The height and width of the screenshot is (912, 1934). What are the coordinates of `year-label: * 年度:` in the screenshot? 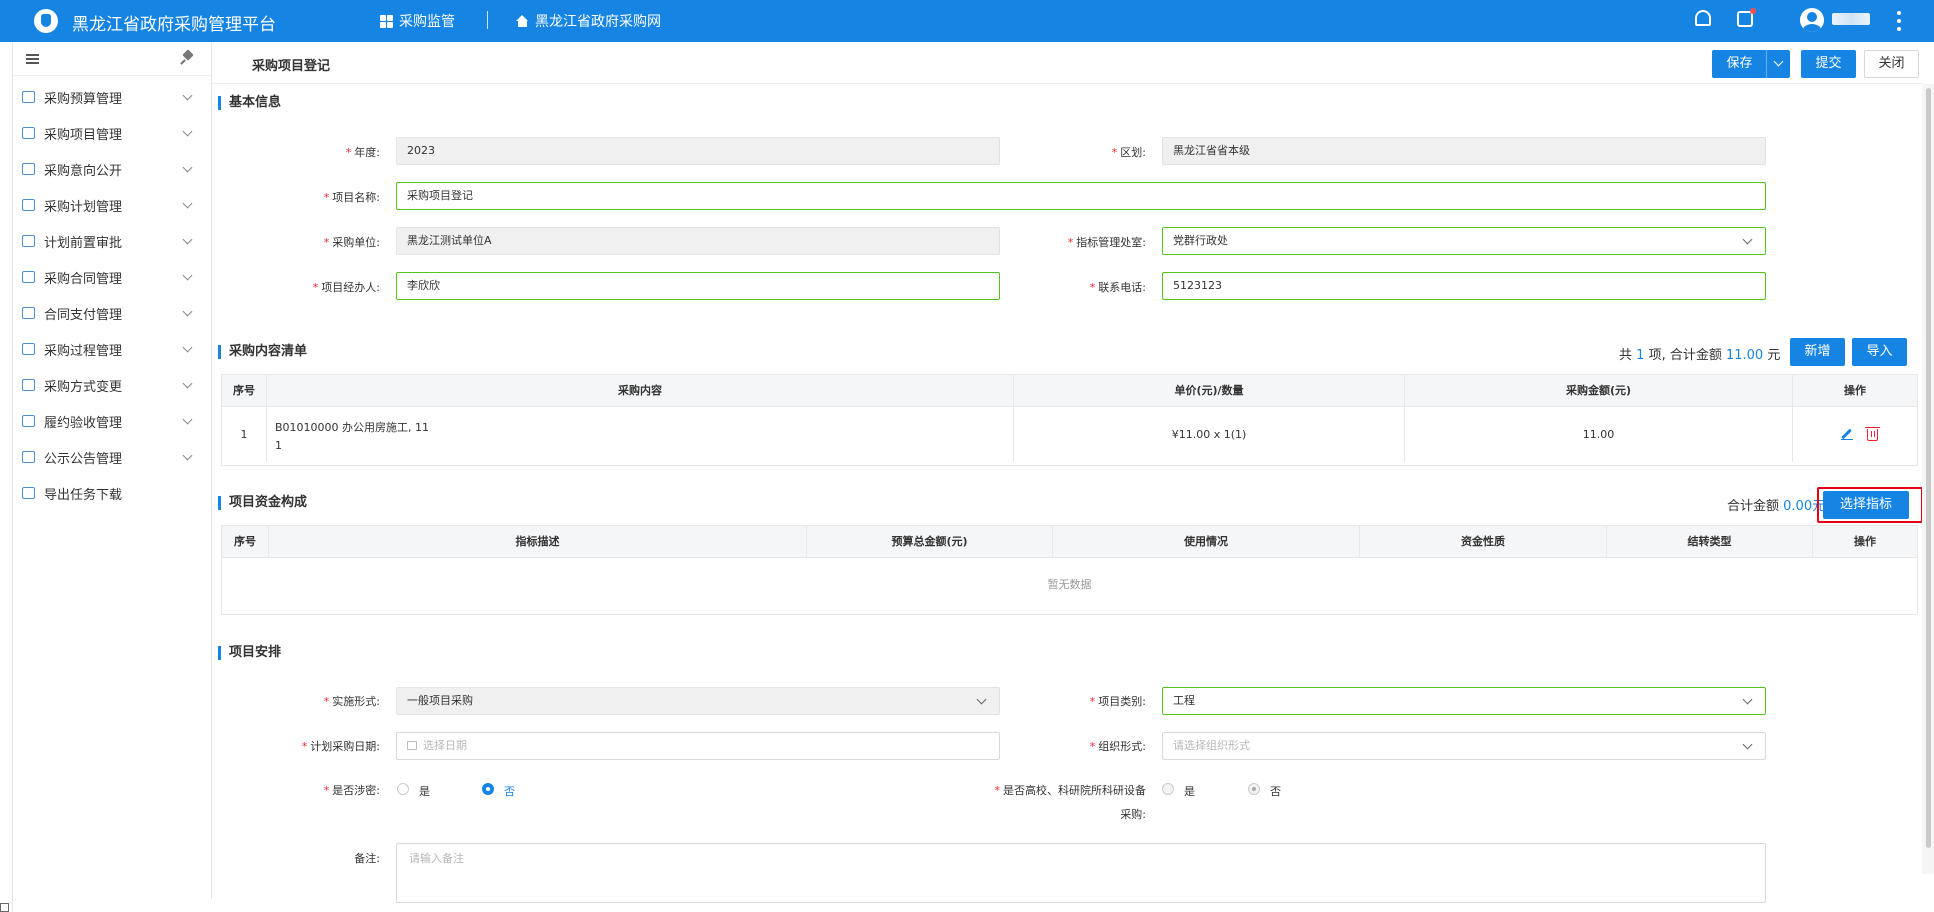 It's located at (362, 152).